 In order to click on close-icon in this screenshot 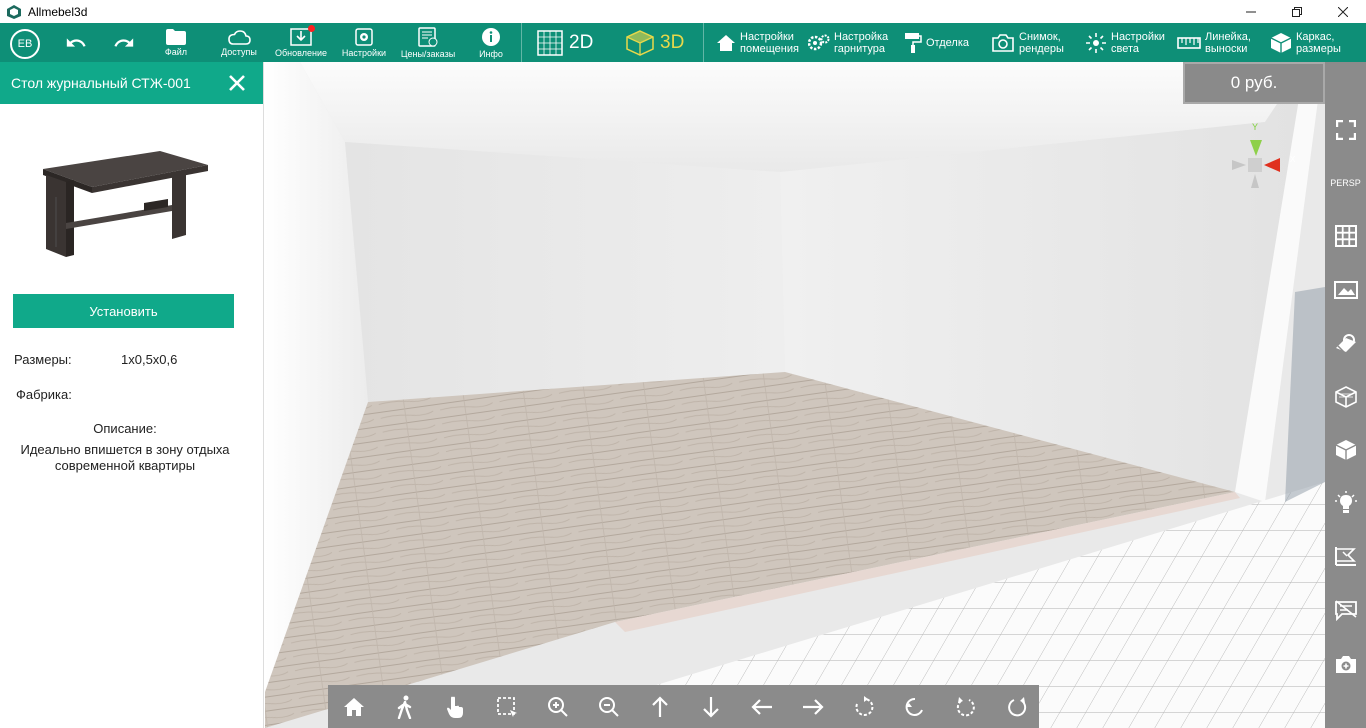, I will do `click(237, 83)`.